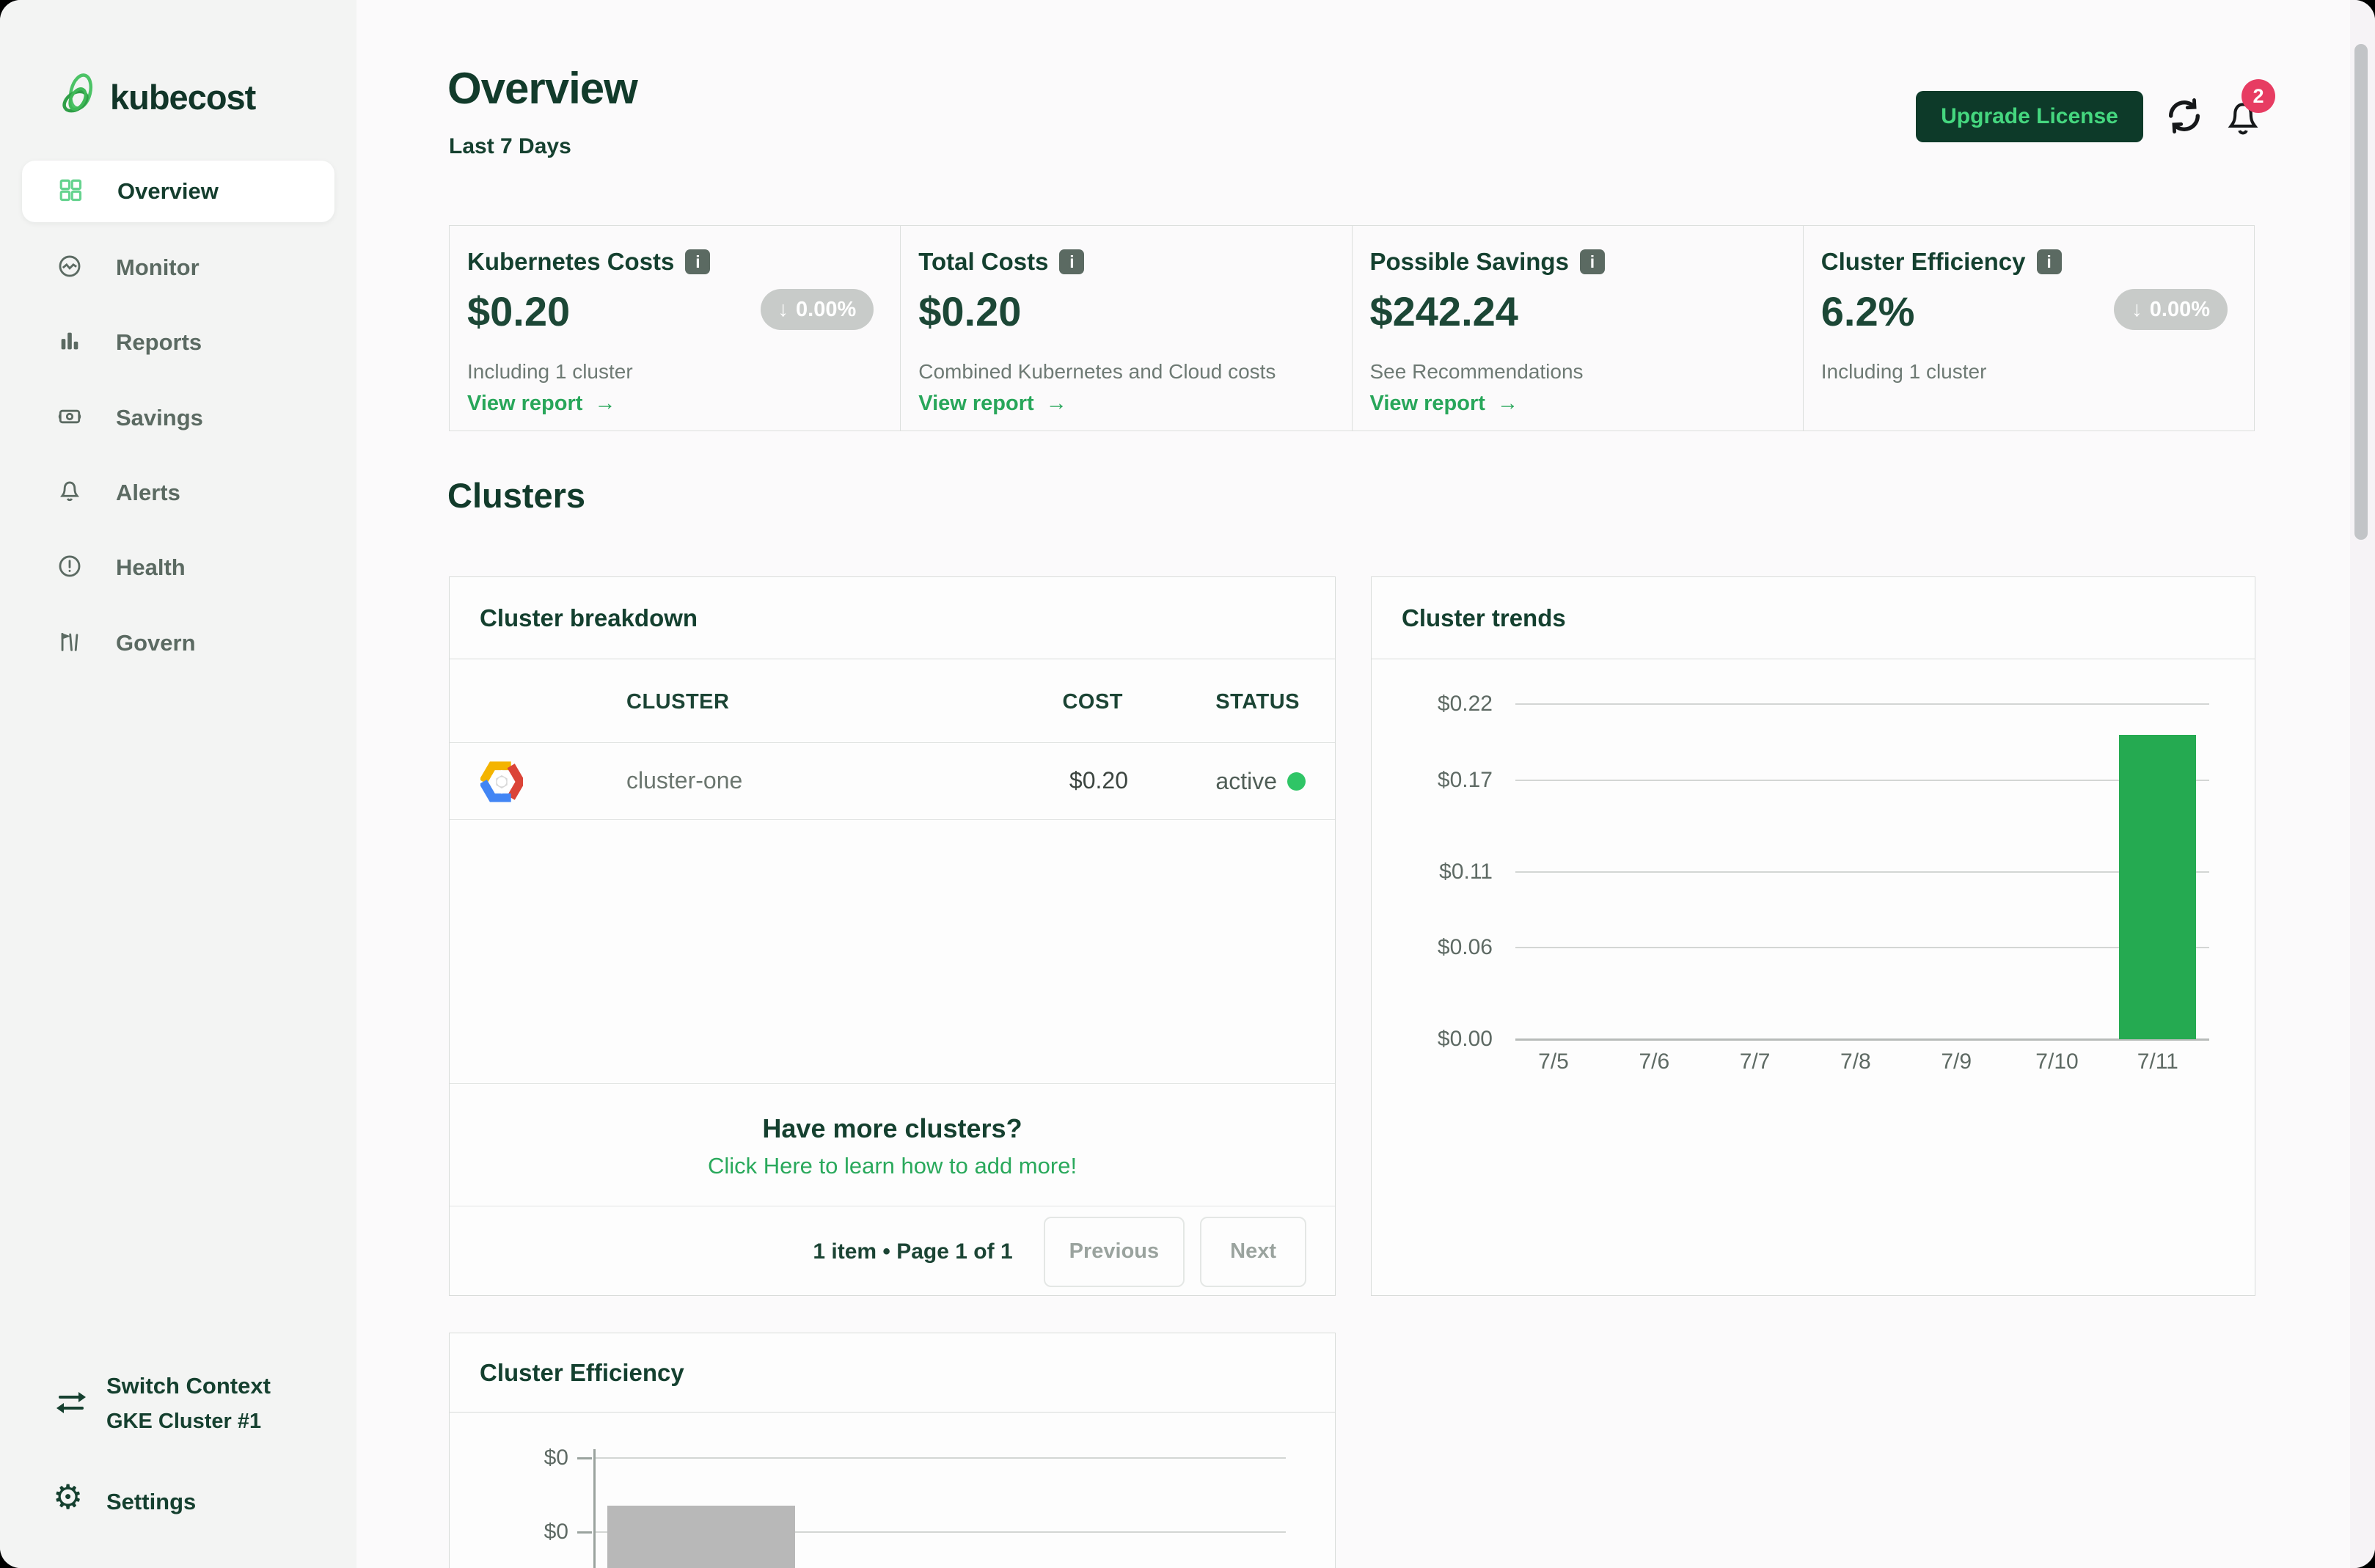  What do you see at coordinates (1755, 1061) in the screenshot?
I see `x-axis-label: 7/7` at bounding box center [1755, 1061].